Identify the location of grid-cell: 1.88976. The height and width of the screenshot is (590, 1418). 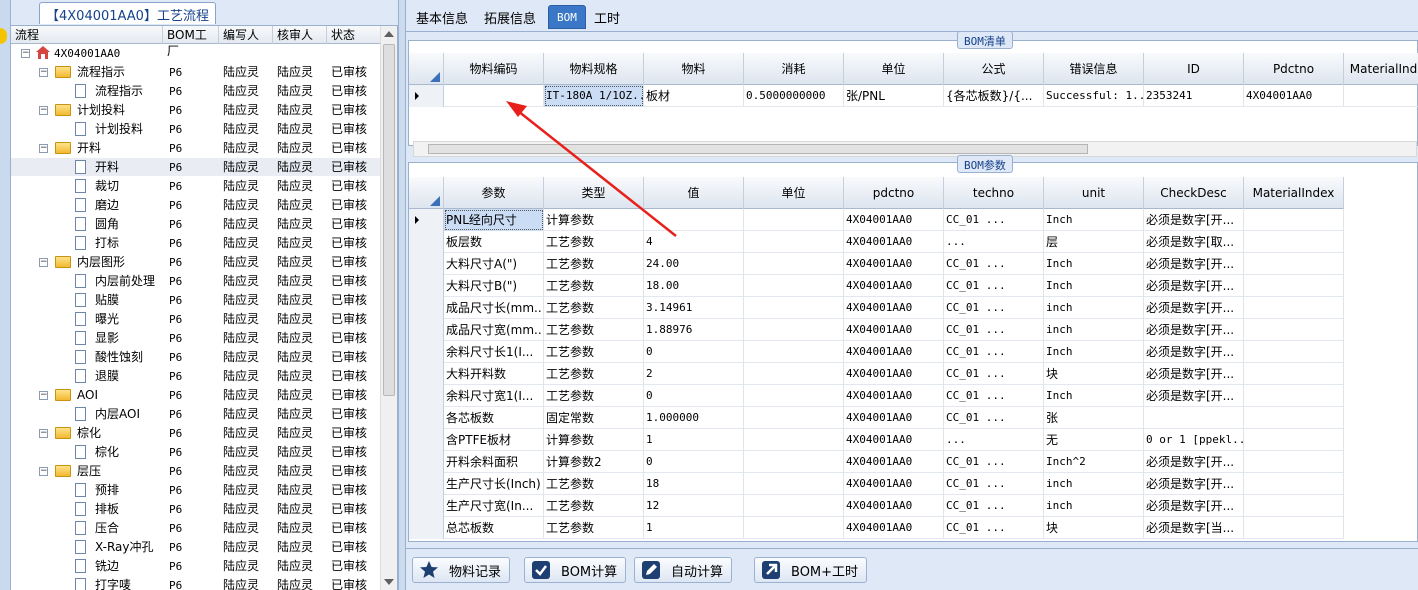
(694, 330).